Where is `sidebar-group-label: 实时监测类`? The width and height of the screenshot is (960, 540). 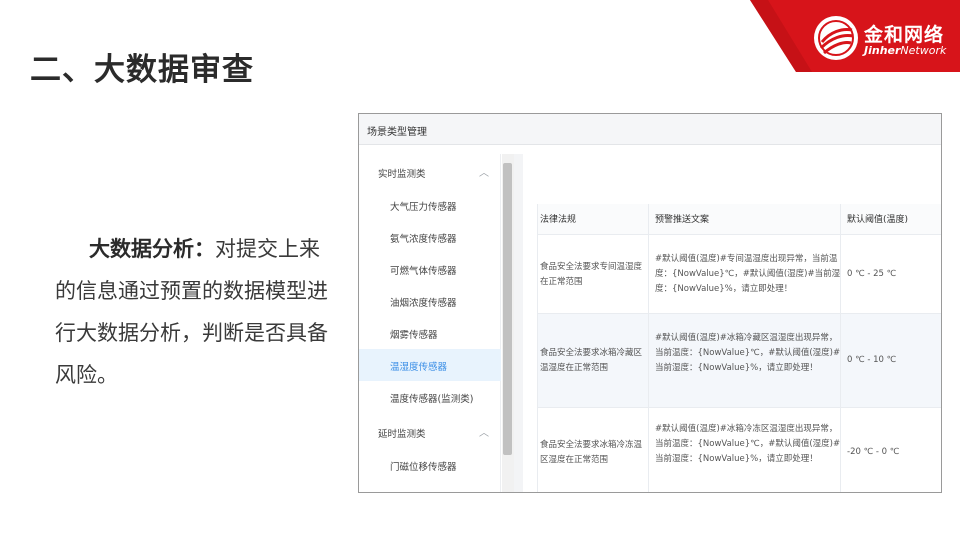 sidebar-group-label: 实时监测类 is located at coordinates (402, 174).